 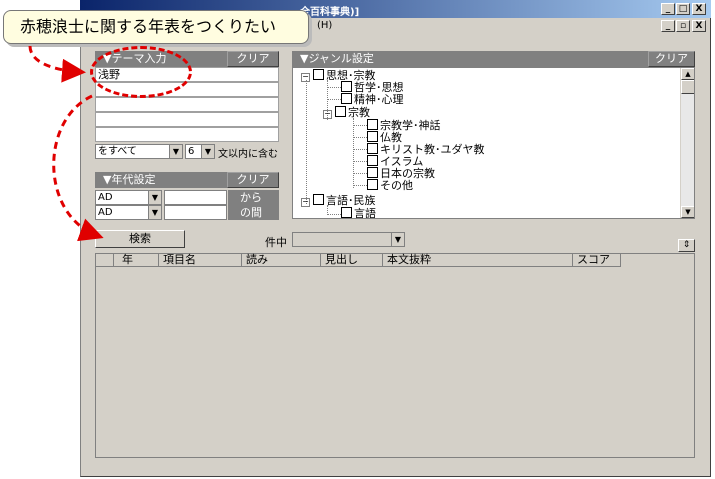 I want to click on arrow-to-theme, so click(x=57, y=64).